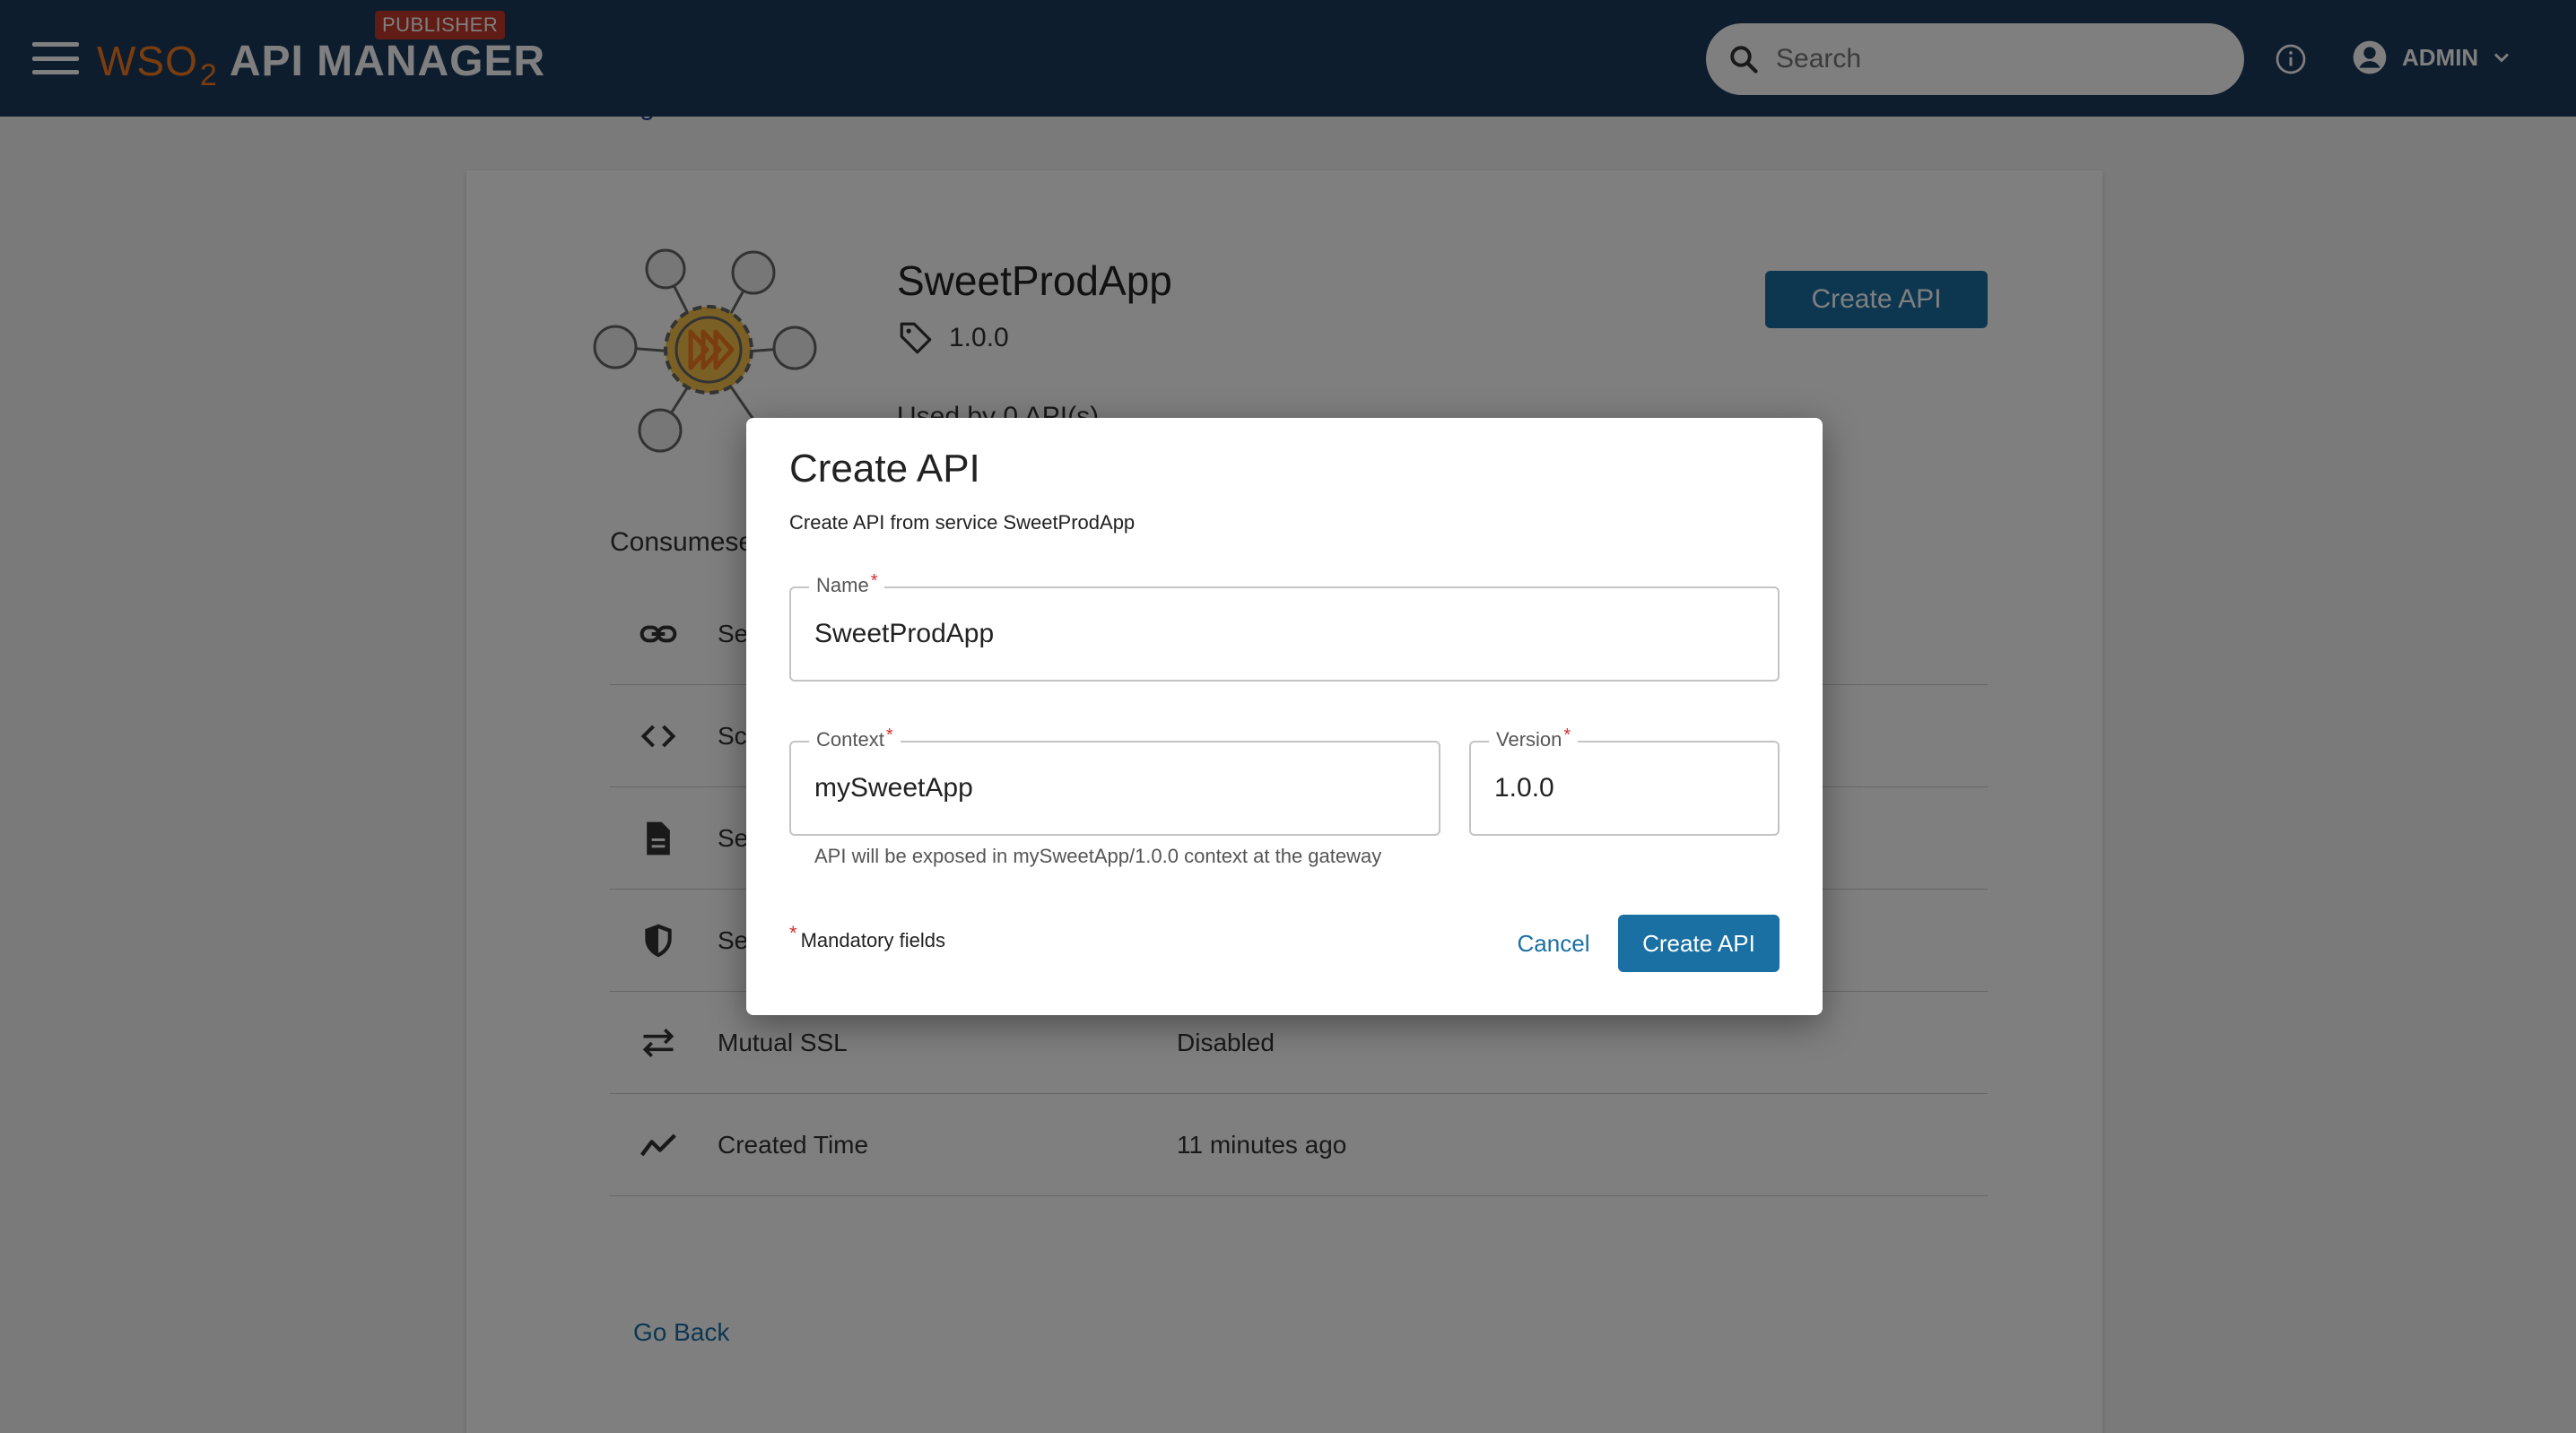 The image size is (2576, 1433). Describe the element at coordinates (884, 469) in the screenshot. I see `dialog-title: Create API` at that location.